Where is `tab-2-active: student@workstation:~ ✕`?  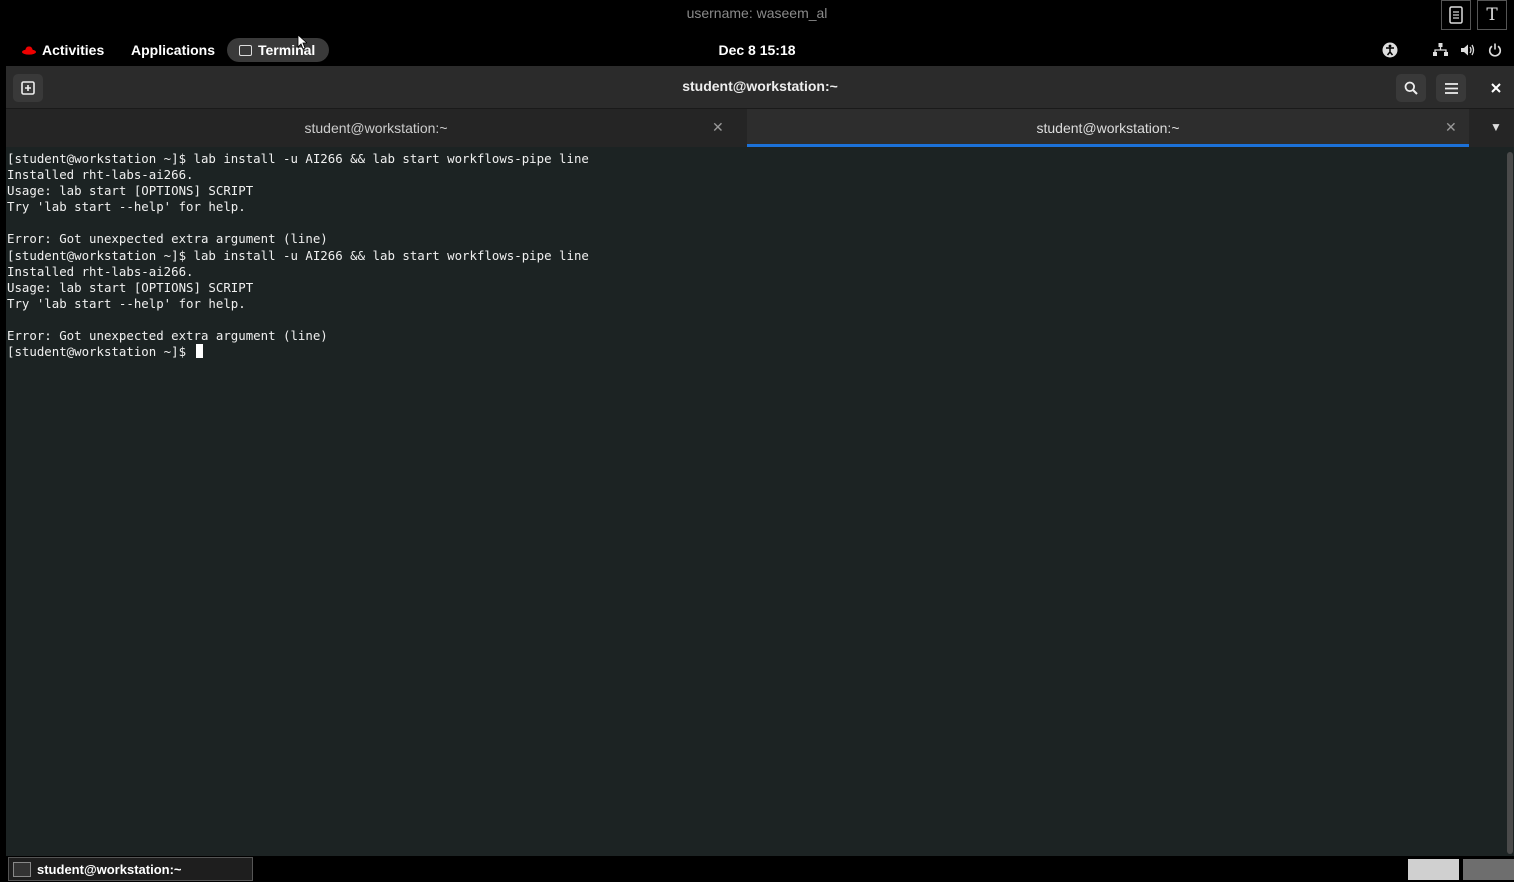 tab-2-active: student@workstation:~ ✕ is located at coordinates (1108, 128).